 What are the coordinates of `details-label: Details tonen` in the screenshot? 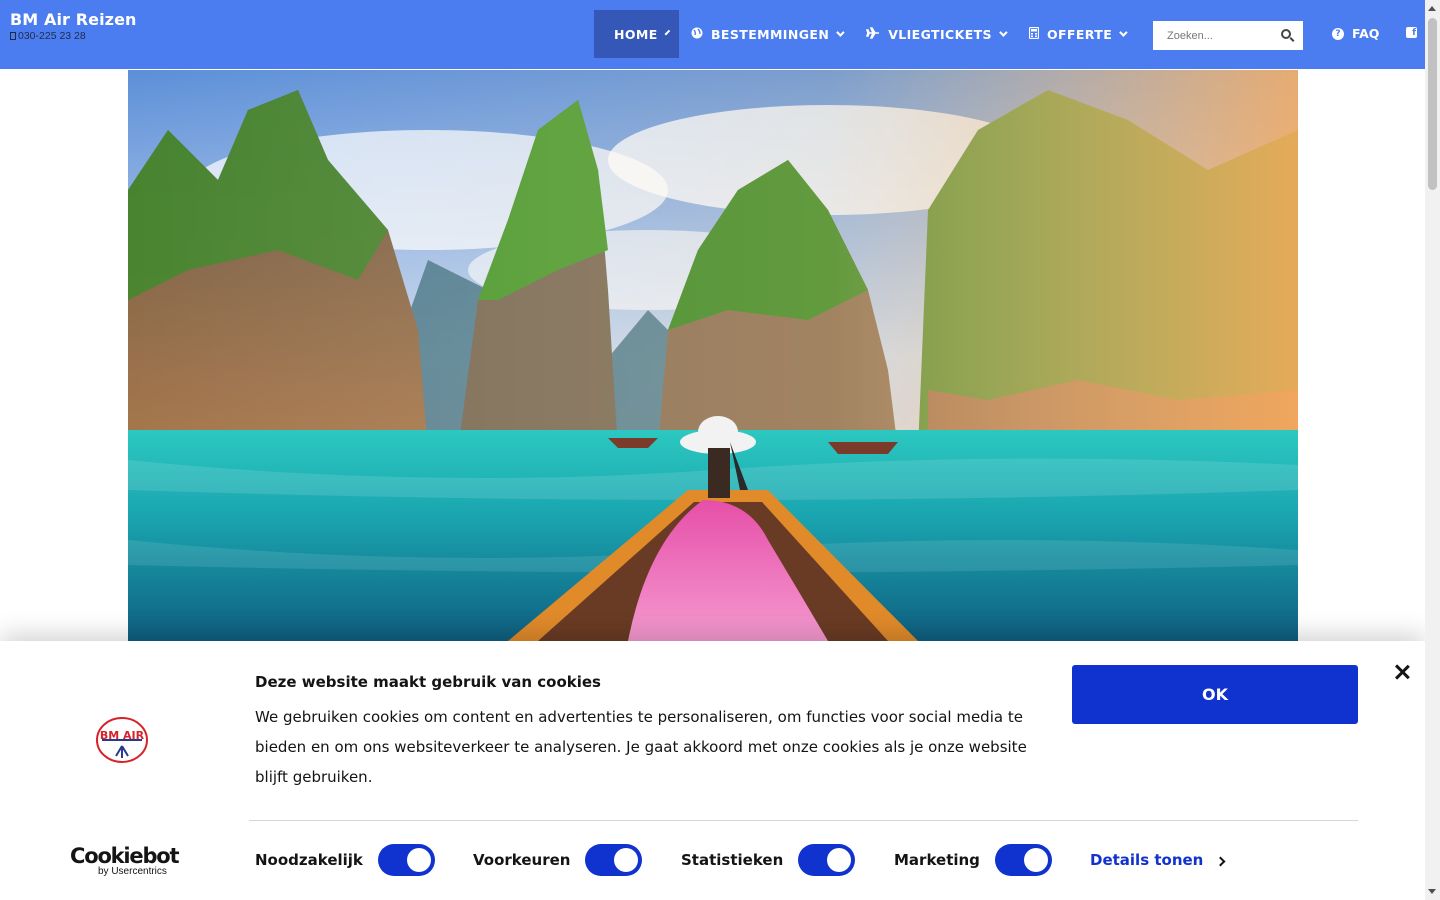 It's located at (1147, 860).